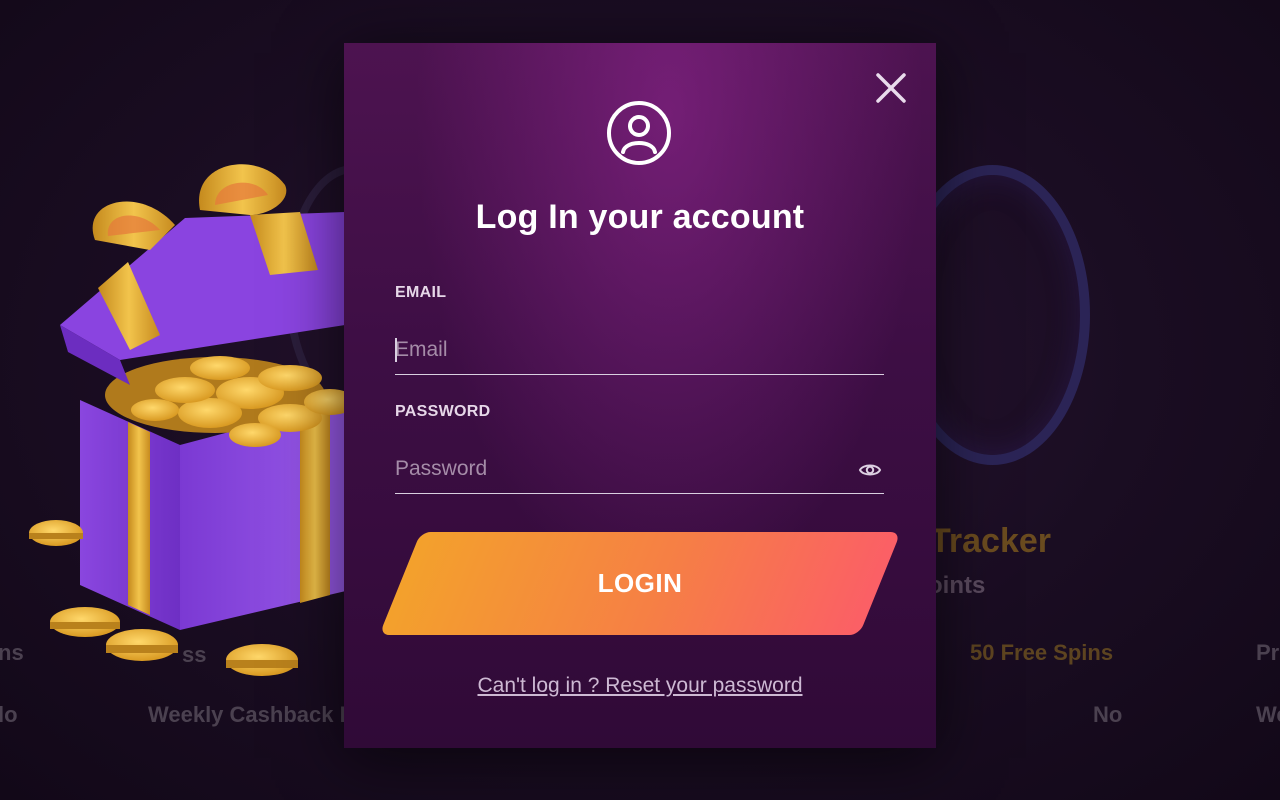  What do you see at coordinates (640, 583) in the screenshot?
I see `login-button` at bounding box center [640, 583].